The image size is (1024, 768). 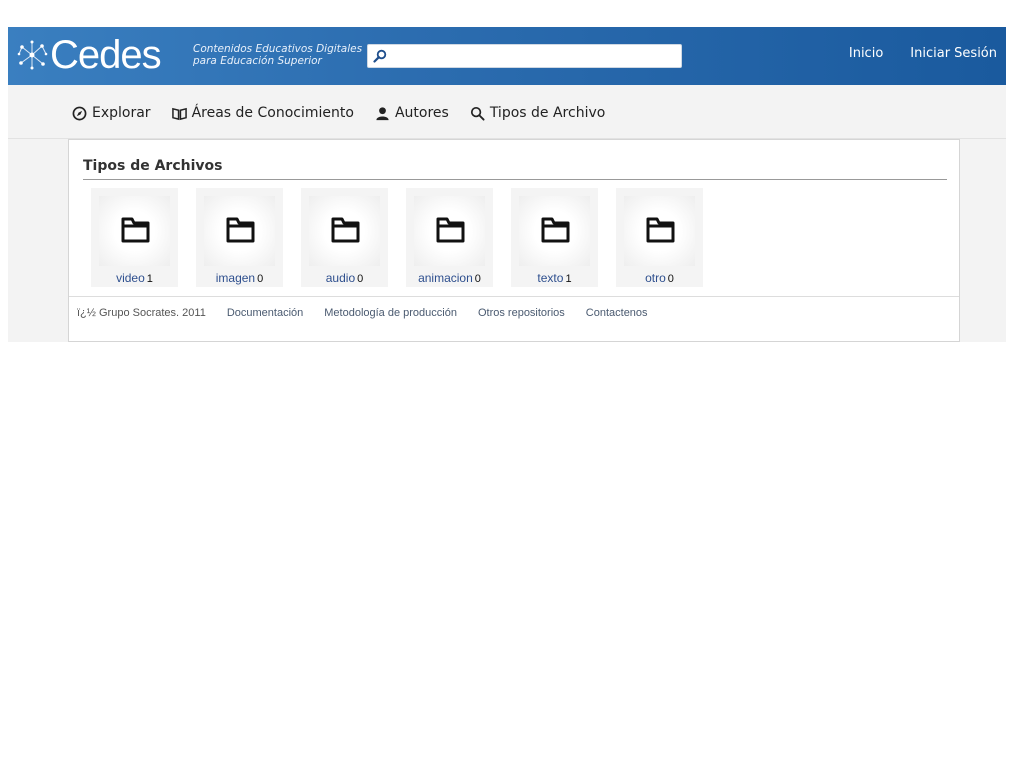 I want to click on search-box, so click(x=524, y=56).